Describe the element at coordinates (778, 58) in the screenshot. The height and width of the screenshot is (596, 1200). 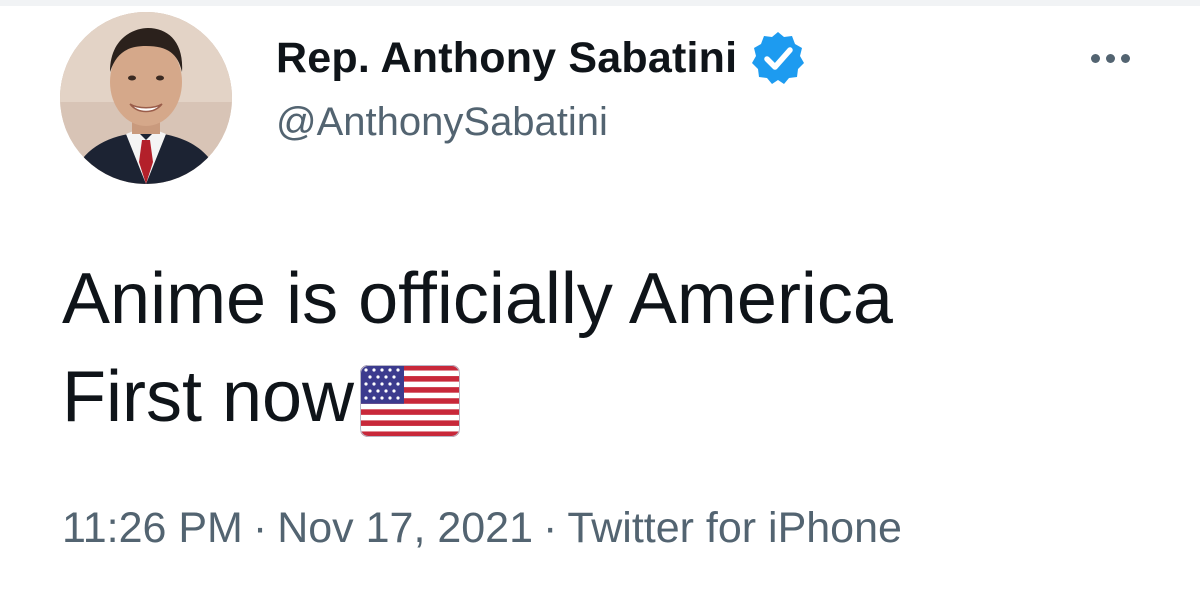
I see `verified-badge-icon` at that location.